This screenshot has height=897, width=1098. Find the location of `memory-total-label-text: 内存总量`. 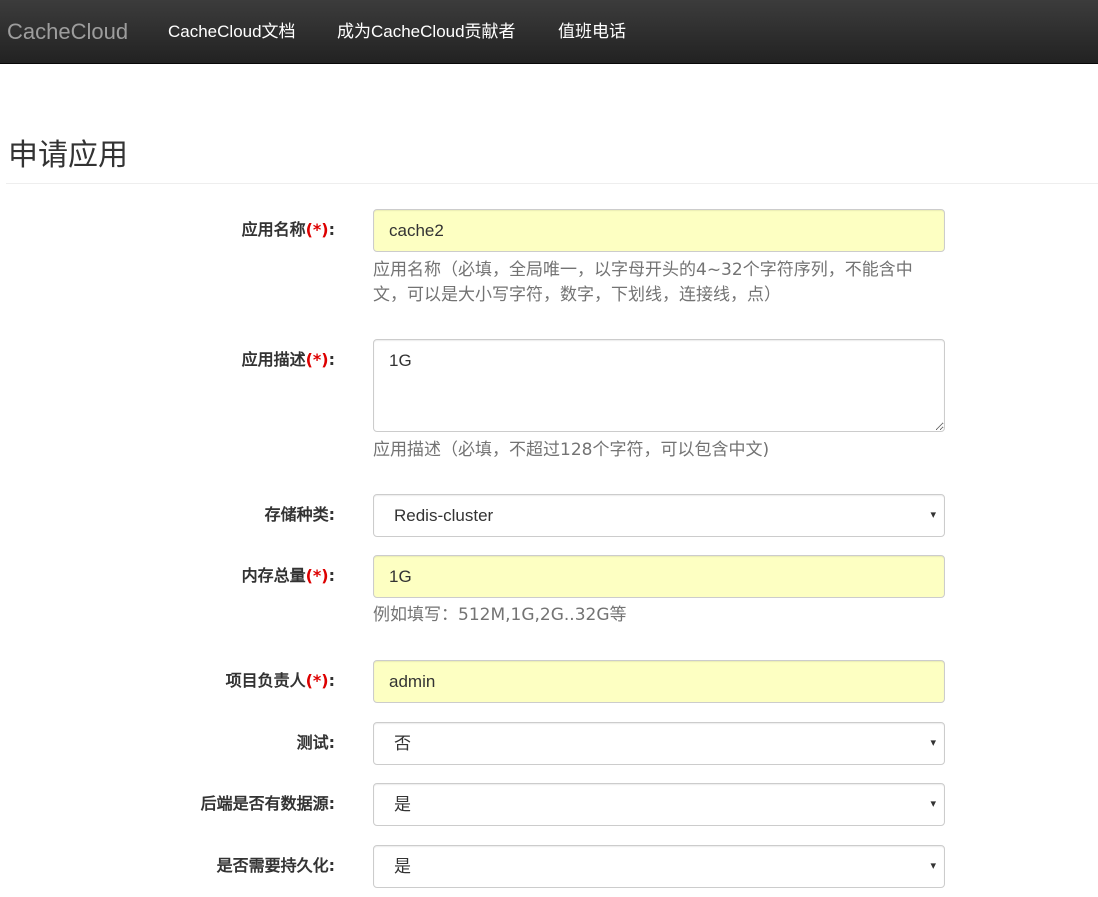

memory-total-label-text: 内存总量 is located at coordinates (273, 575).